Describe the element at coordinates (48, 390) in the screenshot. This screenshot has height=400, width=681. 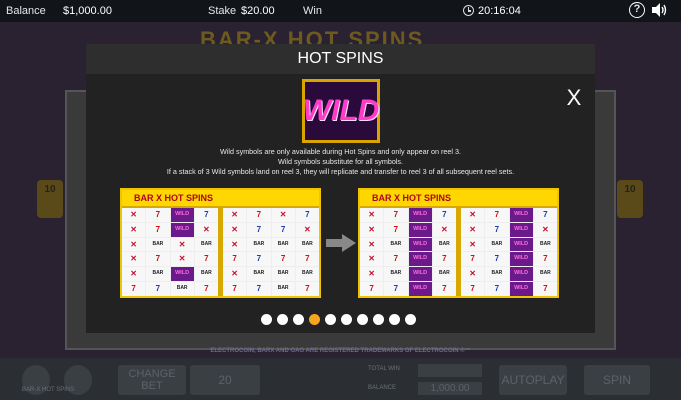
I see `game-name: BAR-X HOT SPINS` at that location.